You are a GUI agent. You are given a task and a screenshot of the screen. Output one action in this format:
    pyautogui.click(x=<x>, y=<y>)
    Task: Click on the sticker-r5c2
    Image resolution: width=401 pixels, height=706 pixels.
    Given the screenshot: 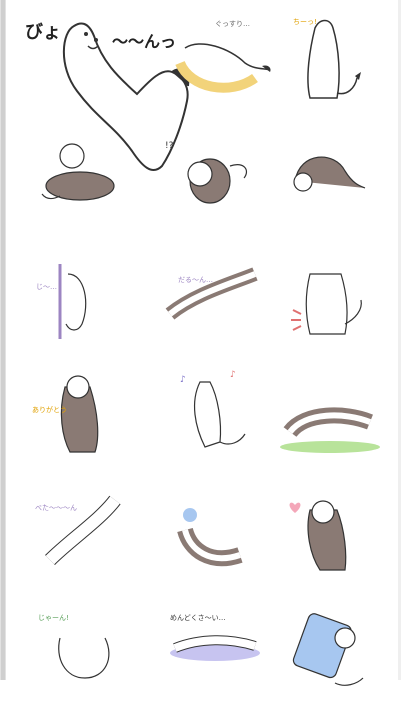 What is the action you would take?
    pyautogui.click(x=219, y=534)
    